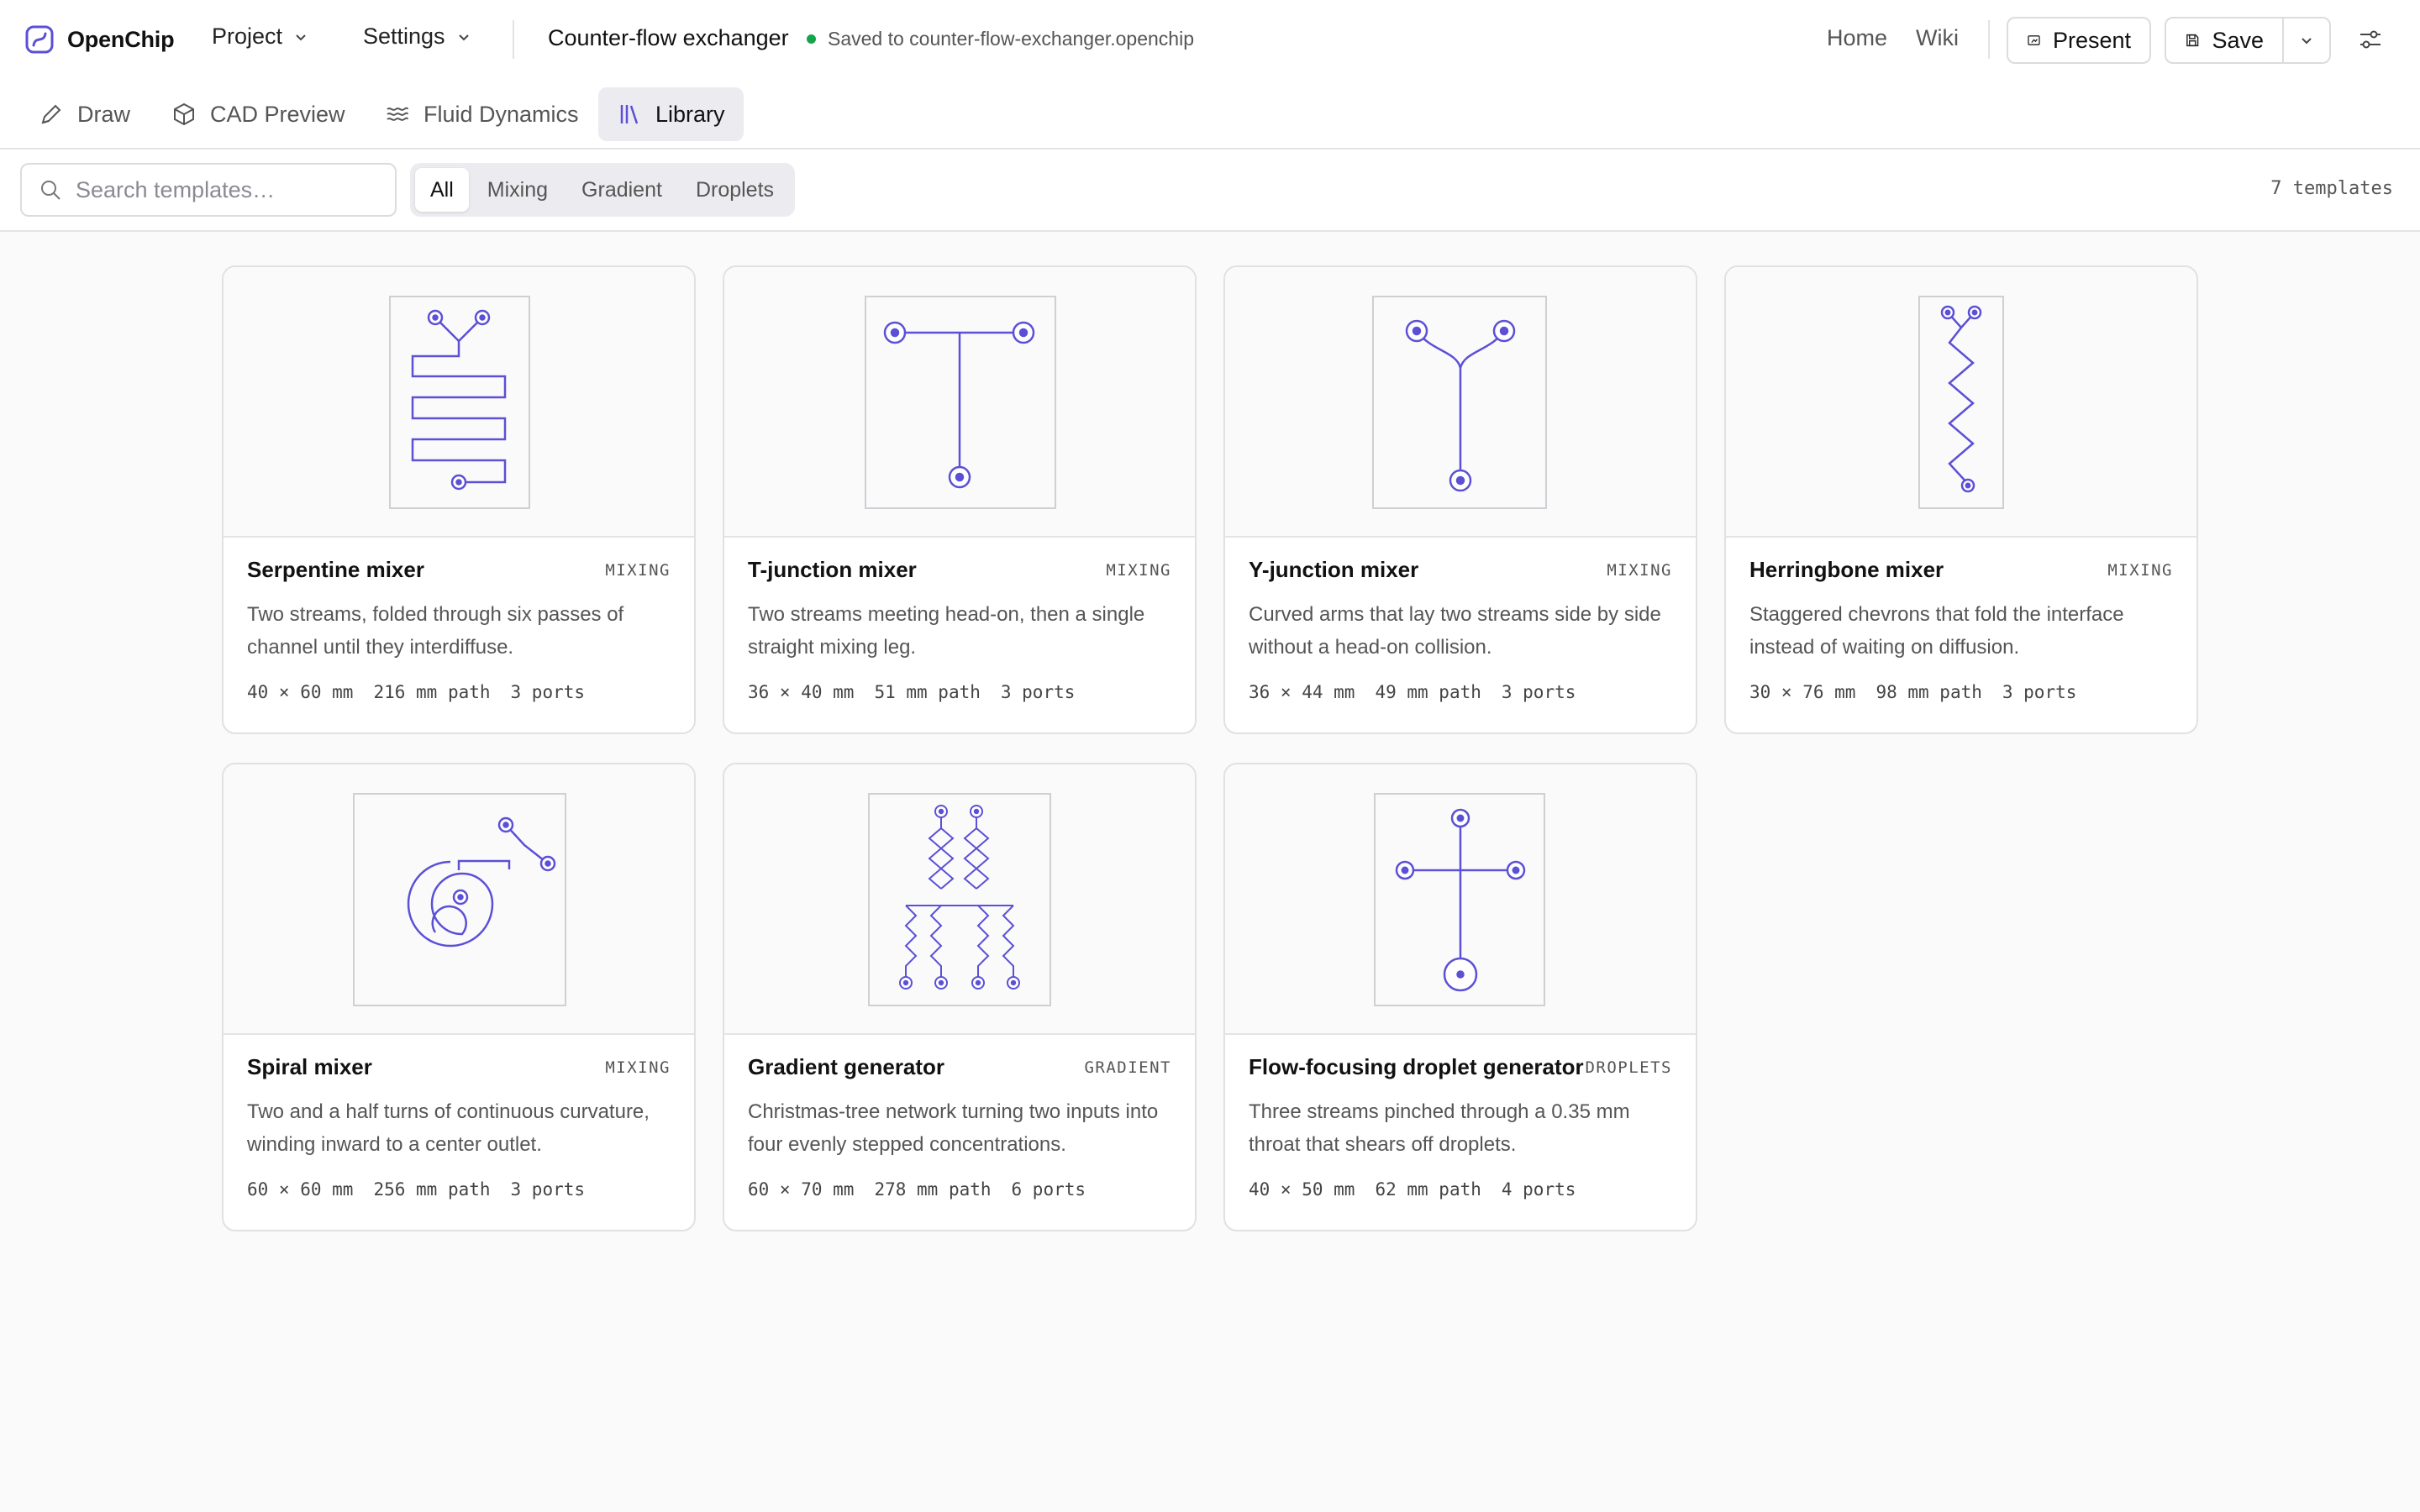 The width and height of the screenshot is (2420, 1512). What do you see at coordinates (501, 114) in the screenshot?
I see `tab-label: Fluid Dynamics` at bounding box center [501, 114].